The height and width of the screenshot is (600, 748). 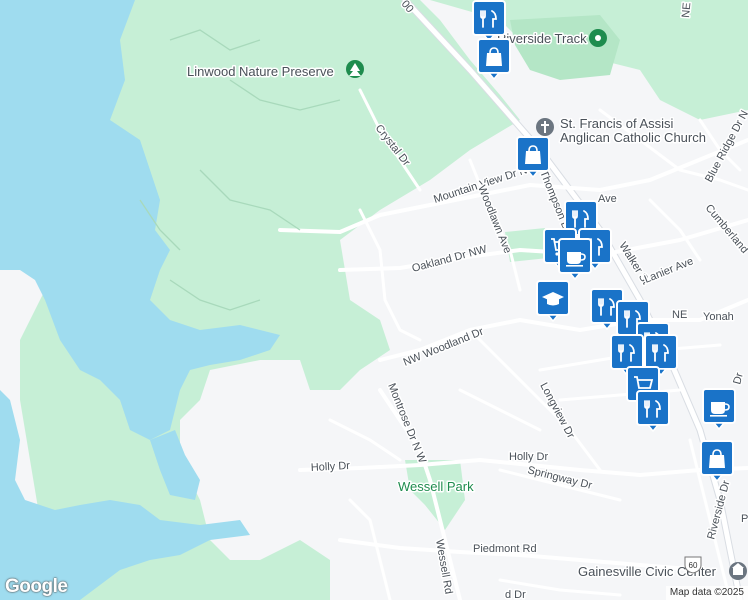 I want to click on wessell-park-label: Wessell Park, so click(x=436, y=486).